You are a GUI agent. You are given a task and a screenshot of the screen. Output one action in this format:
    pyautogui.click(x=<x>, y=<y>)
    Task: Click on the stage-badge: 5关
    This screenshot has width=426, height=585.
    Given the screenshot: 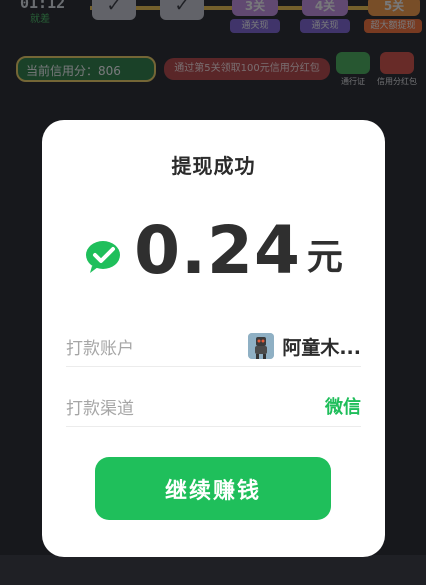 What is the action you would take?
    pyautogui.click(x=394, y=8)
    